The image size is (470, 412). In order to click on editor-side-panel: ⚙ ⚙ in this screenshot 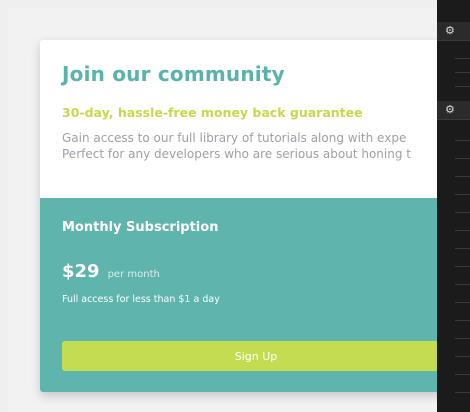, I will do `click(453, 206)`.